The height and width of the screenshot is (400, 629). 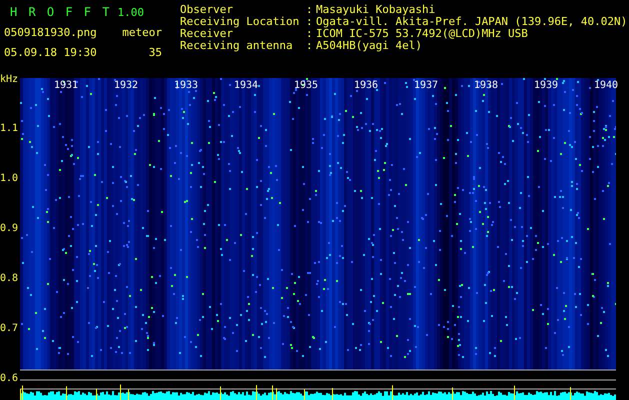 I want to click on time-label: 1933, so click(x=186, y=86).